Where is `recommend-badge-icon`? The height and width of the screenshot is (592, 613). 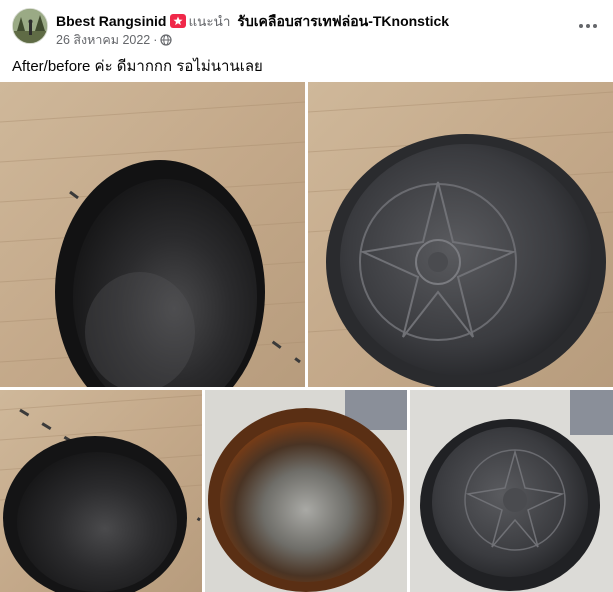
recommend-badge-icon is located at coordinates (178, 21).